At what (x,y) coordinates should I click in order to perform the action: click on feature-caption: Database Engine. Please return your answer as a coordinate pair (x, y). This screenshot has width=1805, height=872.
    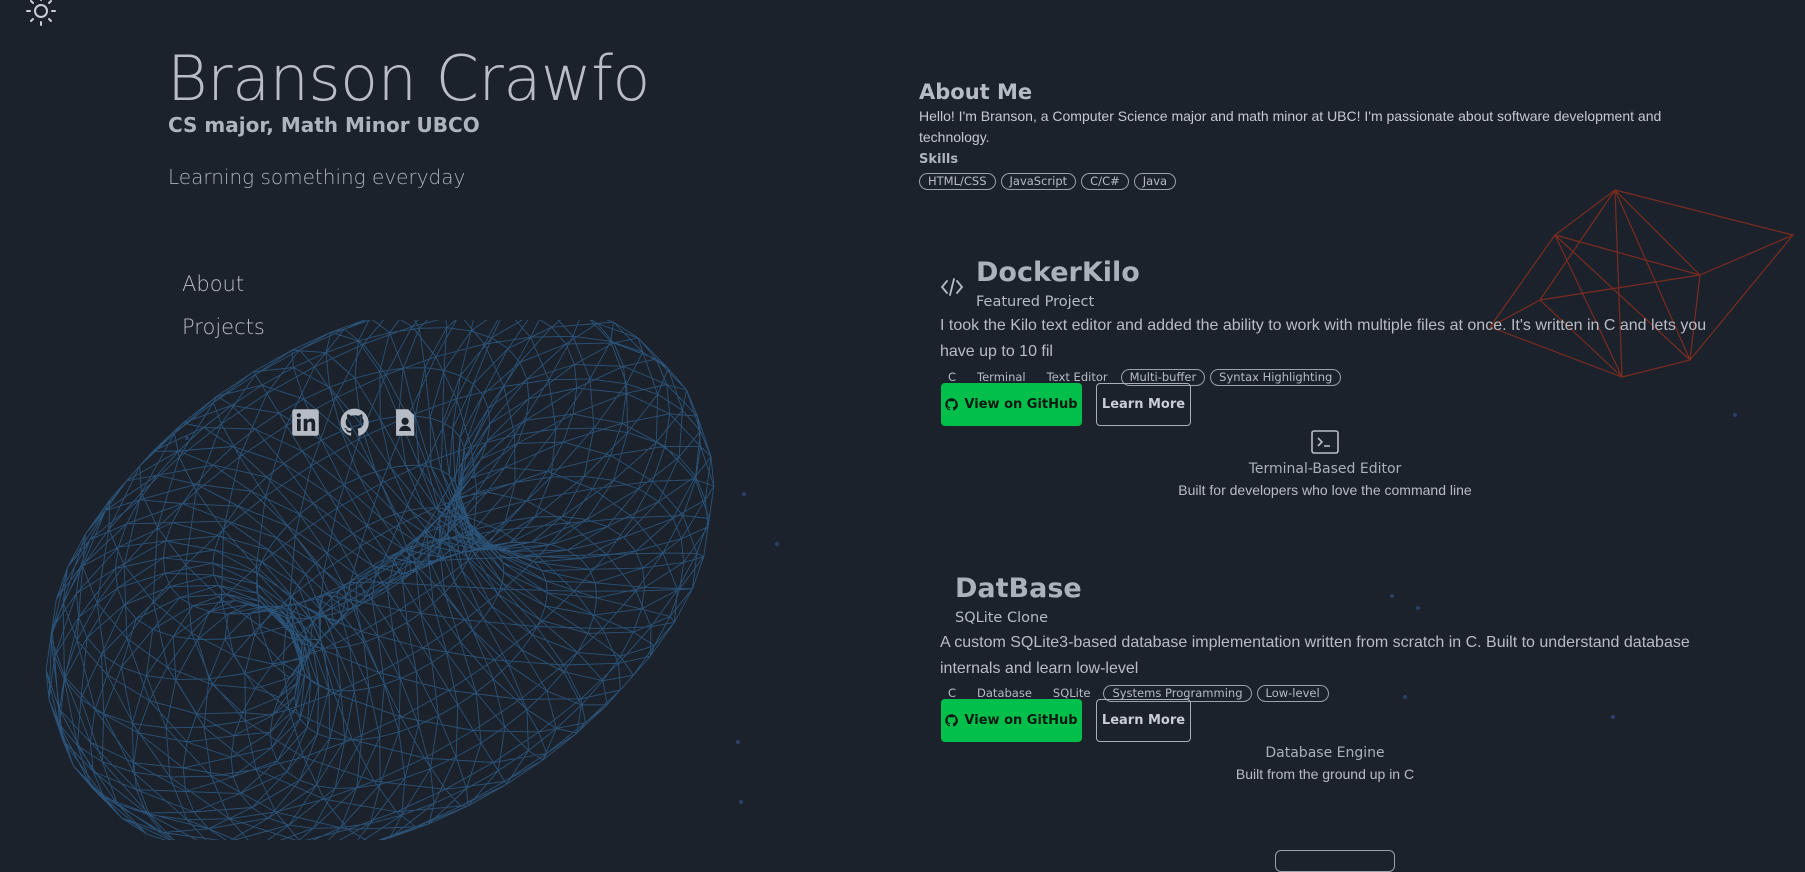
    Looking at the image, I should click on (1325, 753).